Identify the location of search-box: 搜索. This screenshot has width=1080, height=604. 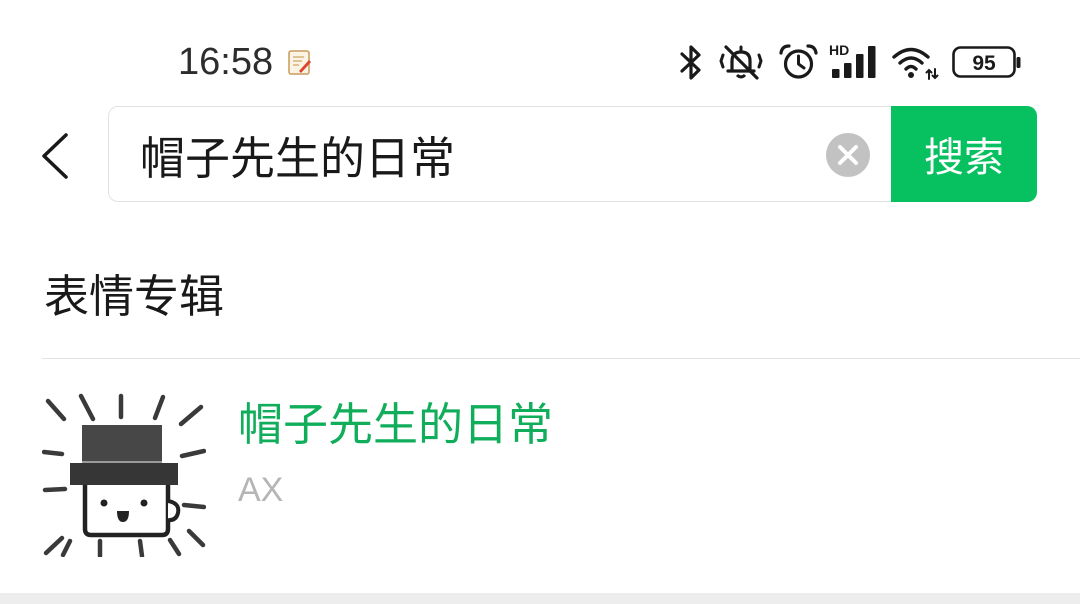
(572, 154).